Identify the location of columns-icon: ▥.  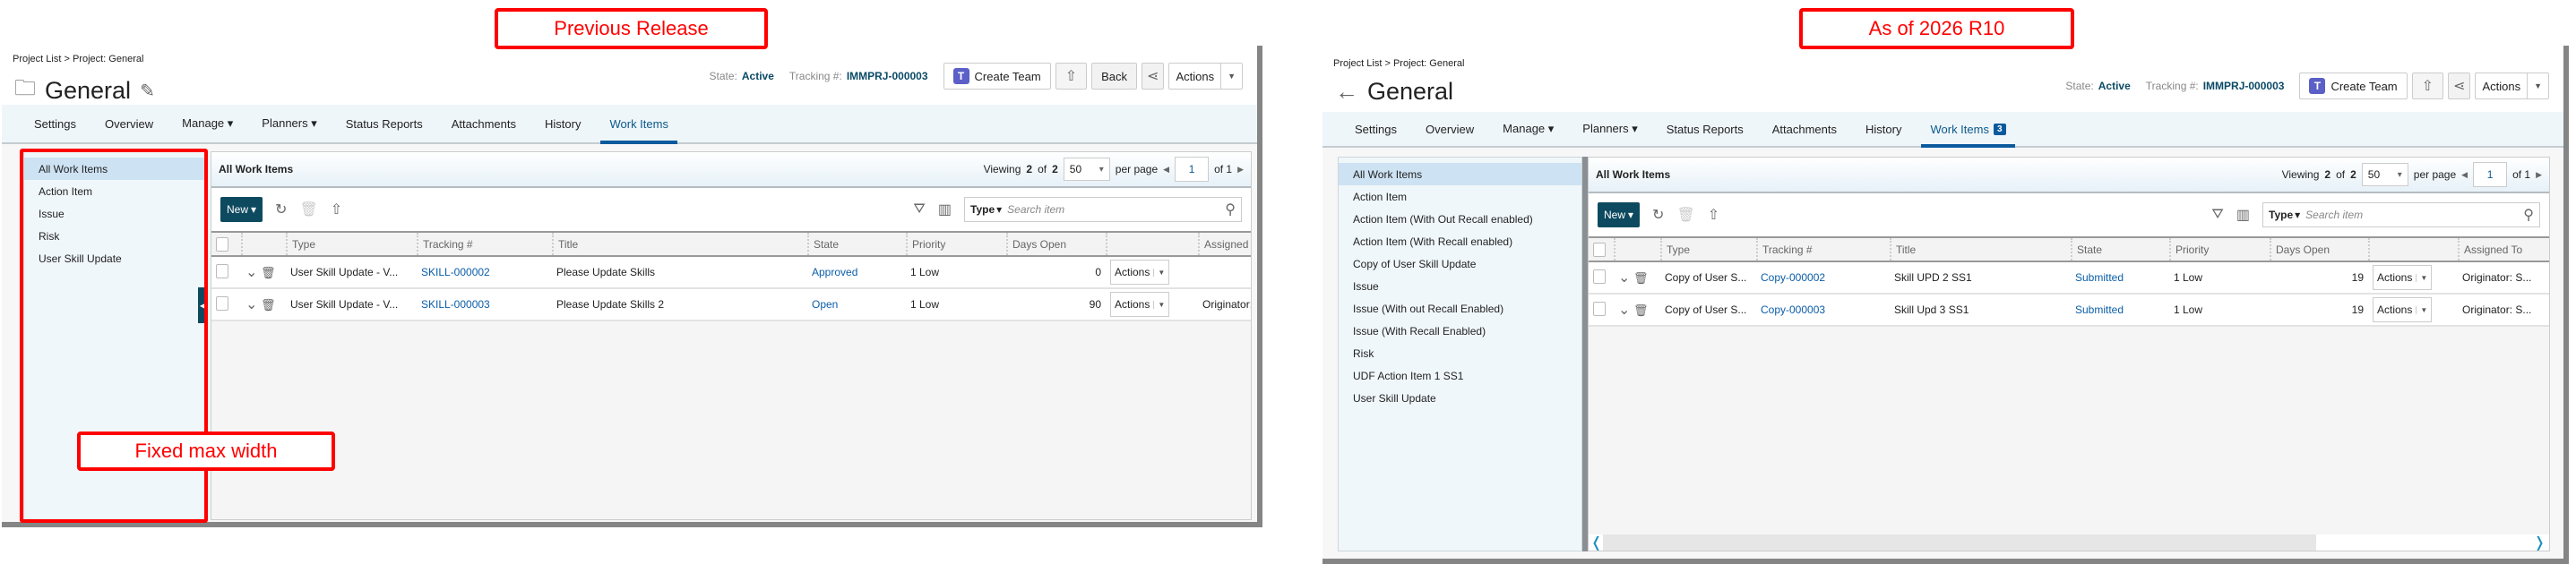
(945, 209).